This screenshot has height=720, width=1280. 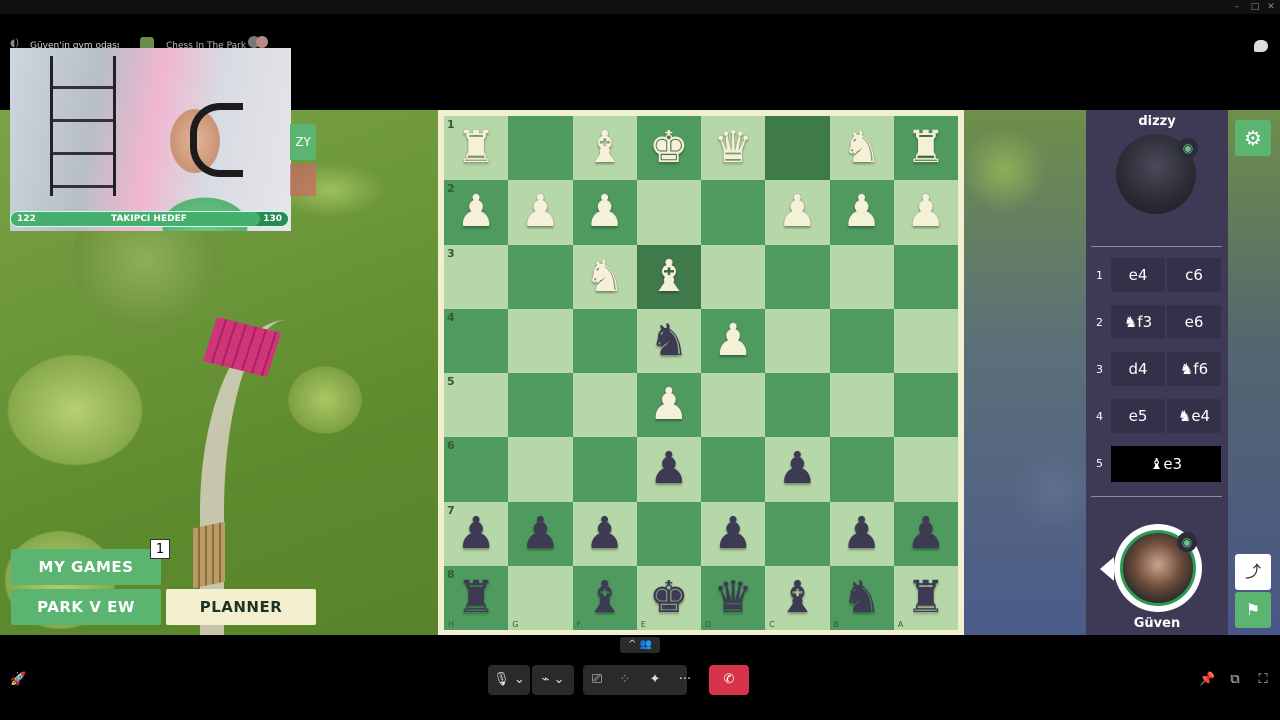 I want to click on my-games-button: MY GAMES, so click(x=86, y=567).